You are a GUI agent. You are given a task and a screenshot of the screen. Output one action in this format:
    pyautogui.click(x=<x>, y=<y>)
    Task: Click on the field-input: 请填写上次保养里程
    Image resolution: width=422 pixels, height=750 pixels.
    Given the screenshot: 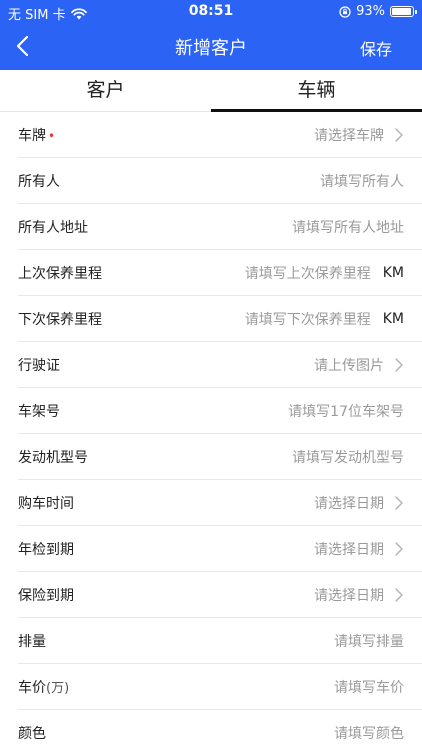 What is the action you would take?
    pyautogui.click(x=236, y=273)
    